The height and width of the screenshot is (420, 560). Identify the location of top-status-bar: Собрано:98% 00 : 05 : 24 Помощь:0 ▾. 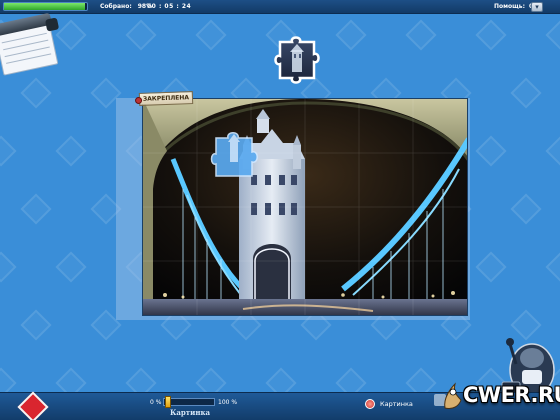
(280, 7).